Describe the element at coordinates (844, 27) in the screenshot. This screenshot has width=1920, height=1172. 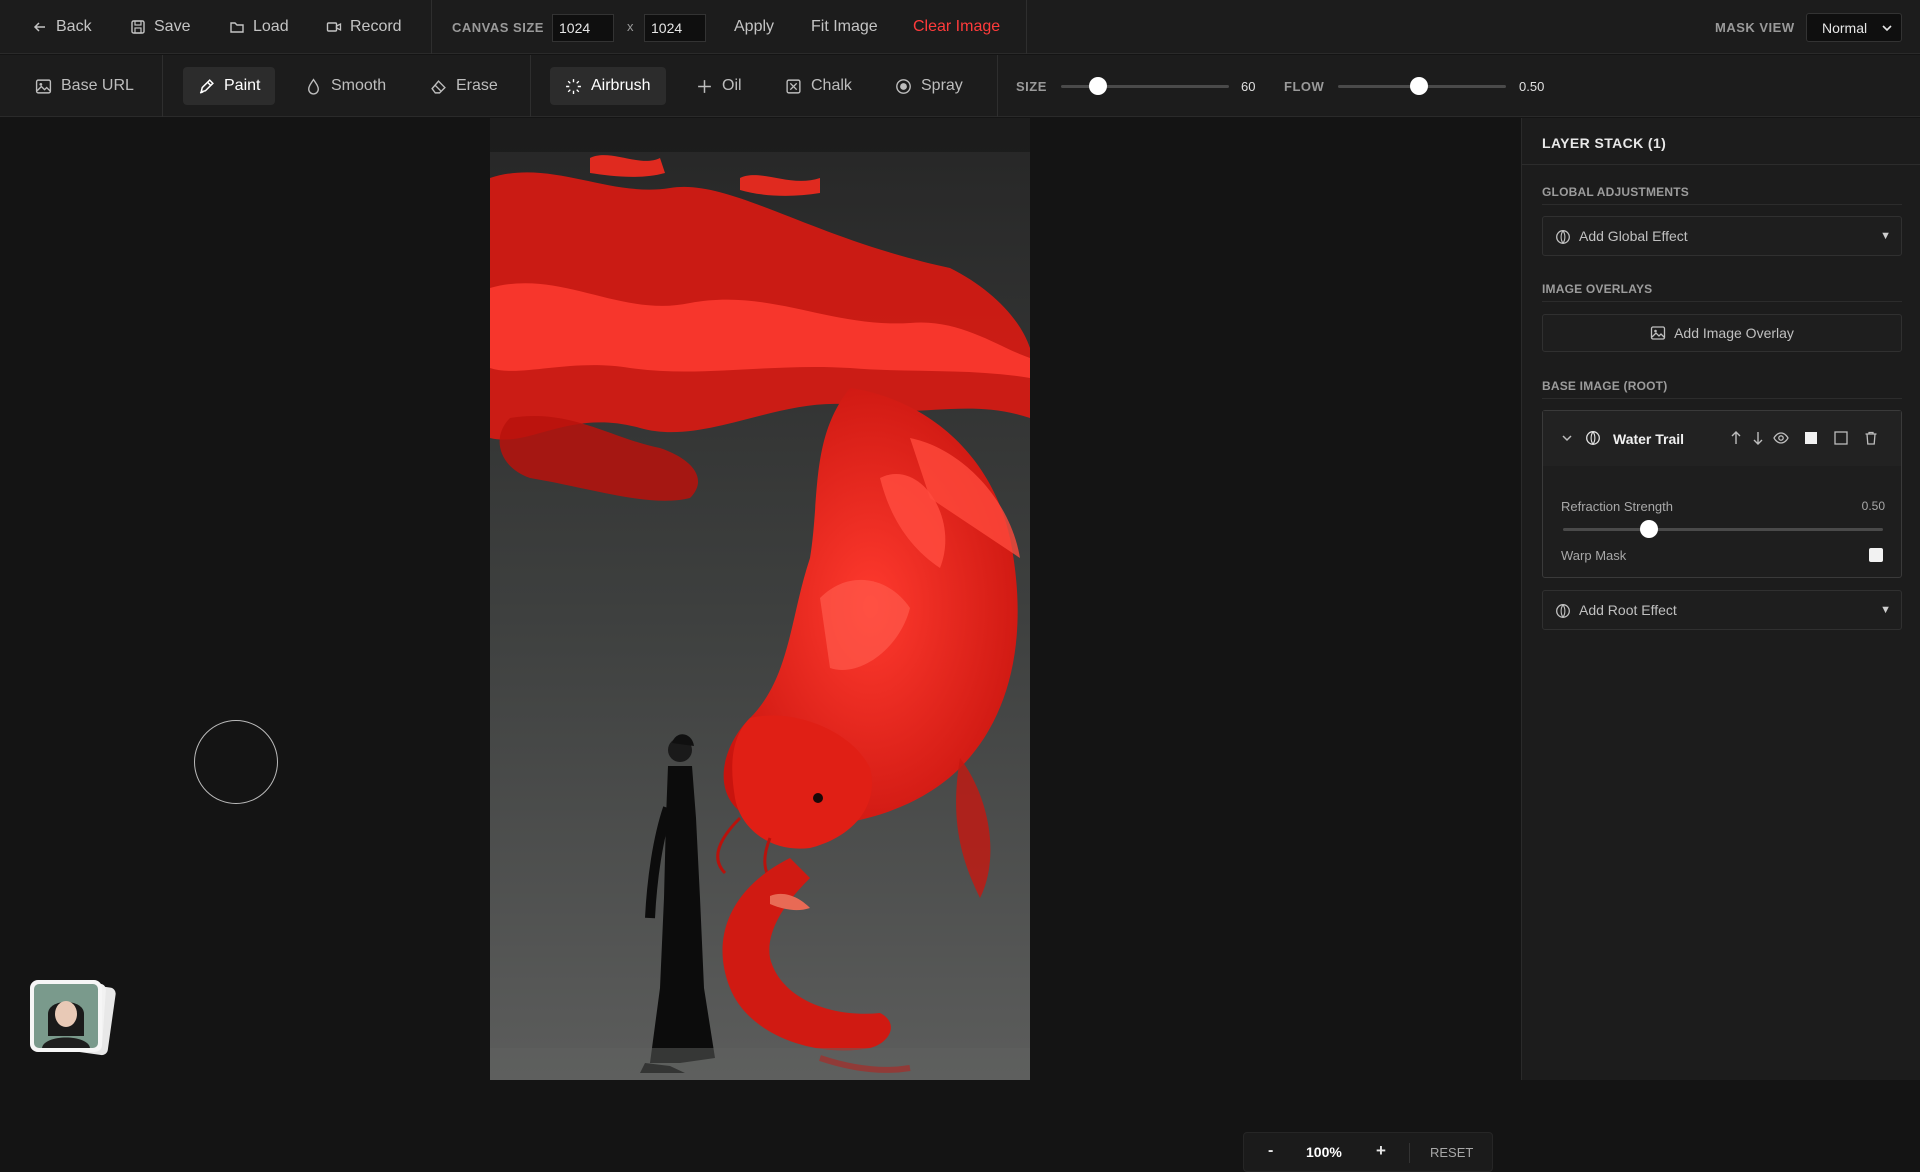
I see `fit-image-button: Fit Image` at that location.